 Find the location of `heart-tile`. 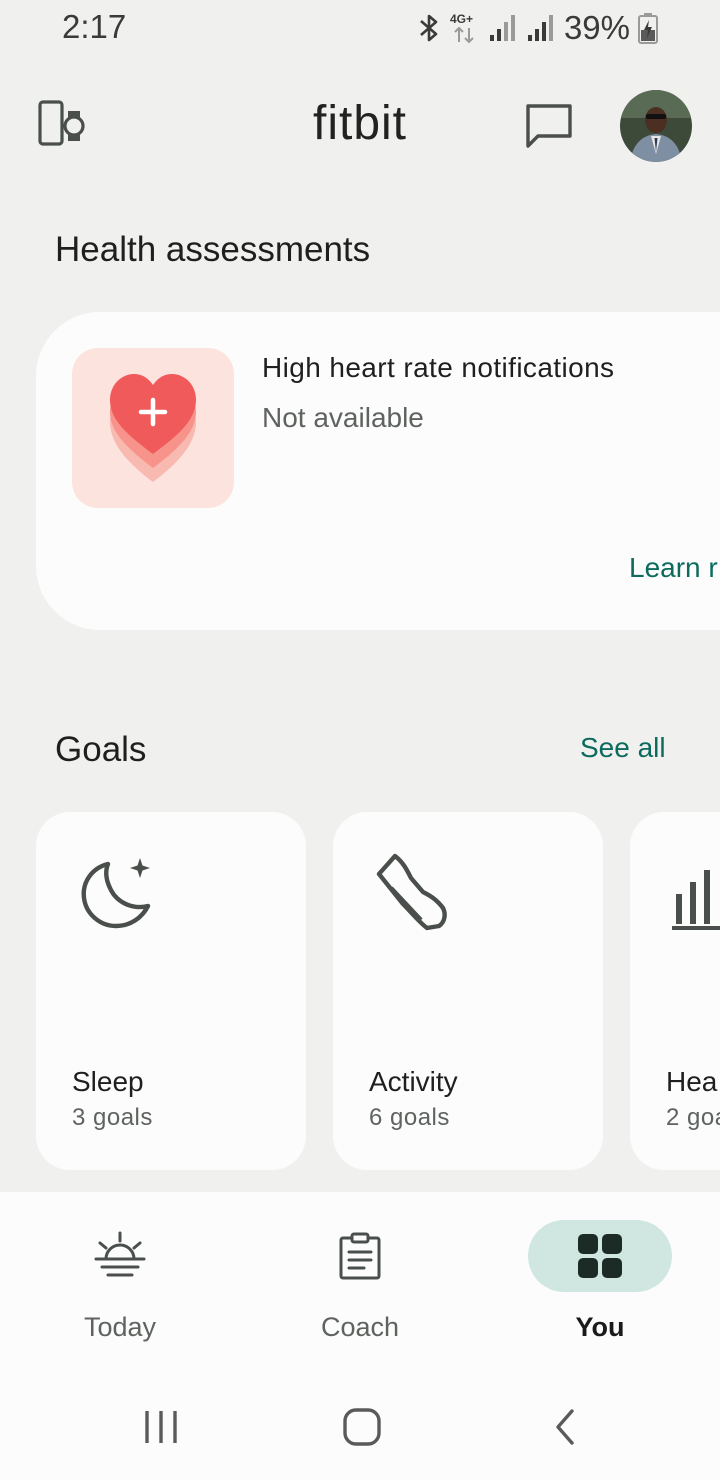

heart-tile is located at coordinates (153, 428).